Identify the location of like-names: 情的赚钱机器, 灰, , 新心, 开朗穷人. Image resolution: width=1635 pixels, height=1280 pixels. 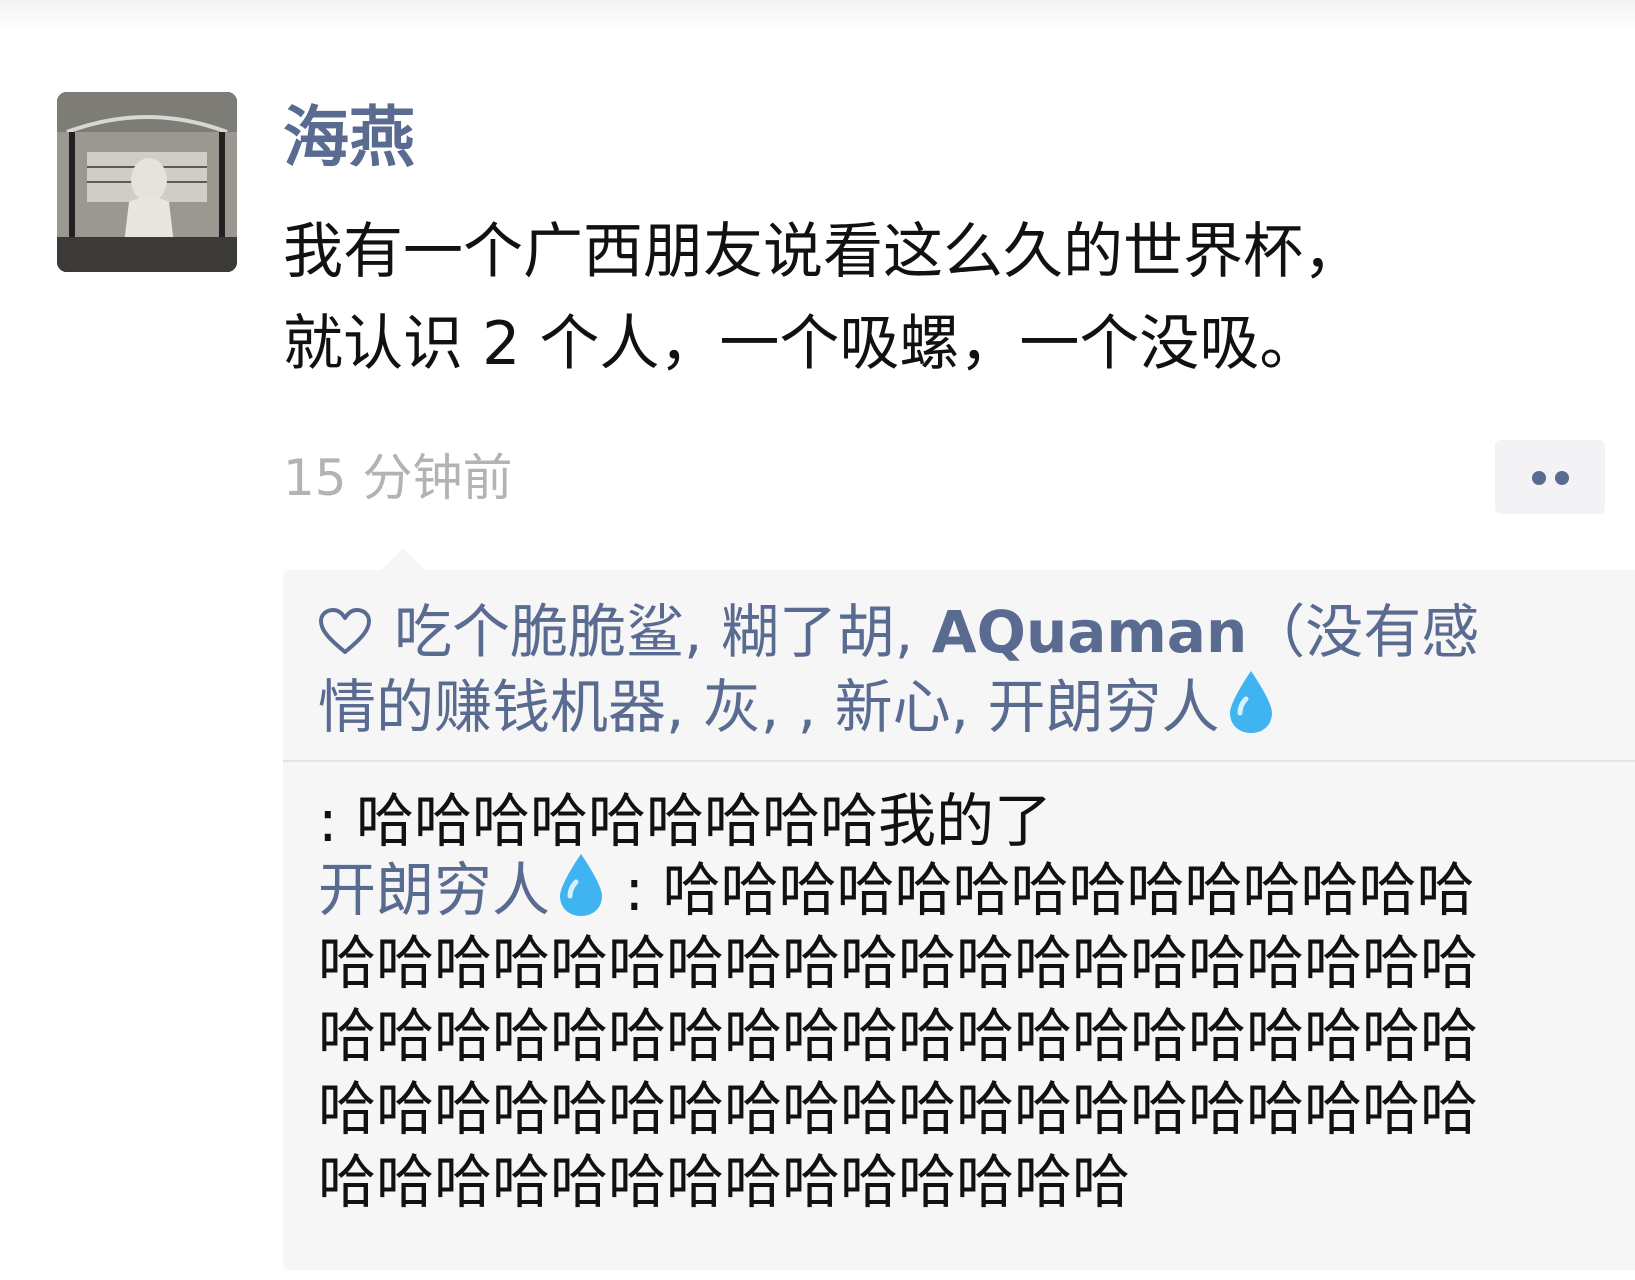
(769, 707).